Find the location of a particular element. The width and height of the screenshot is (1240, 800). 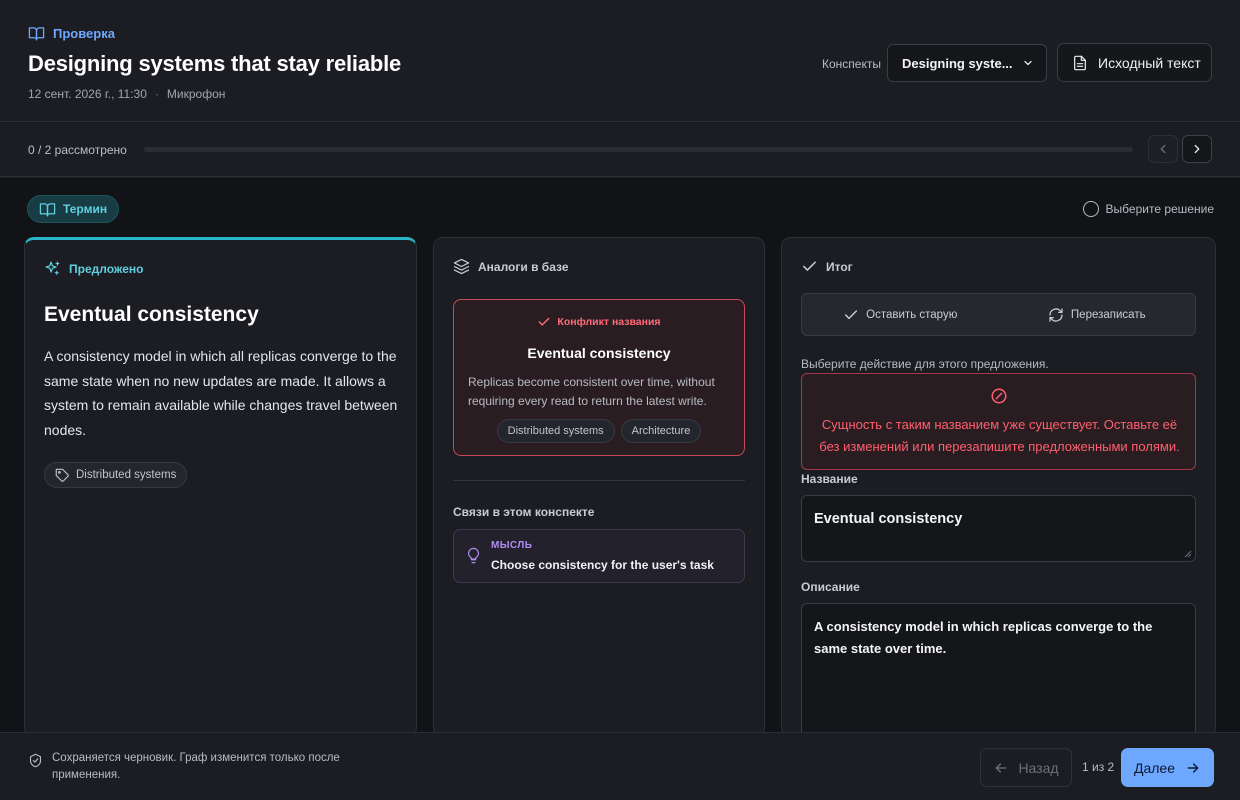

document-icon is located at coordinates (1080, 62).